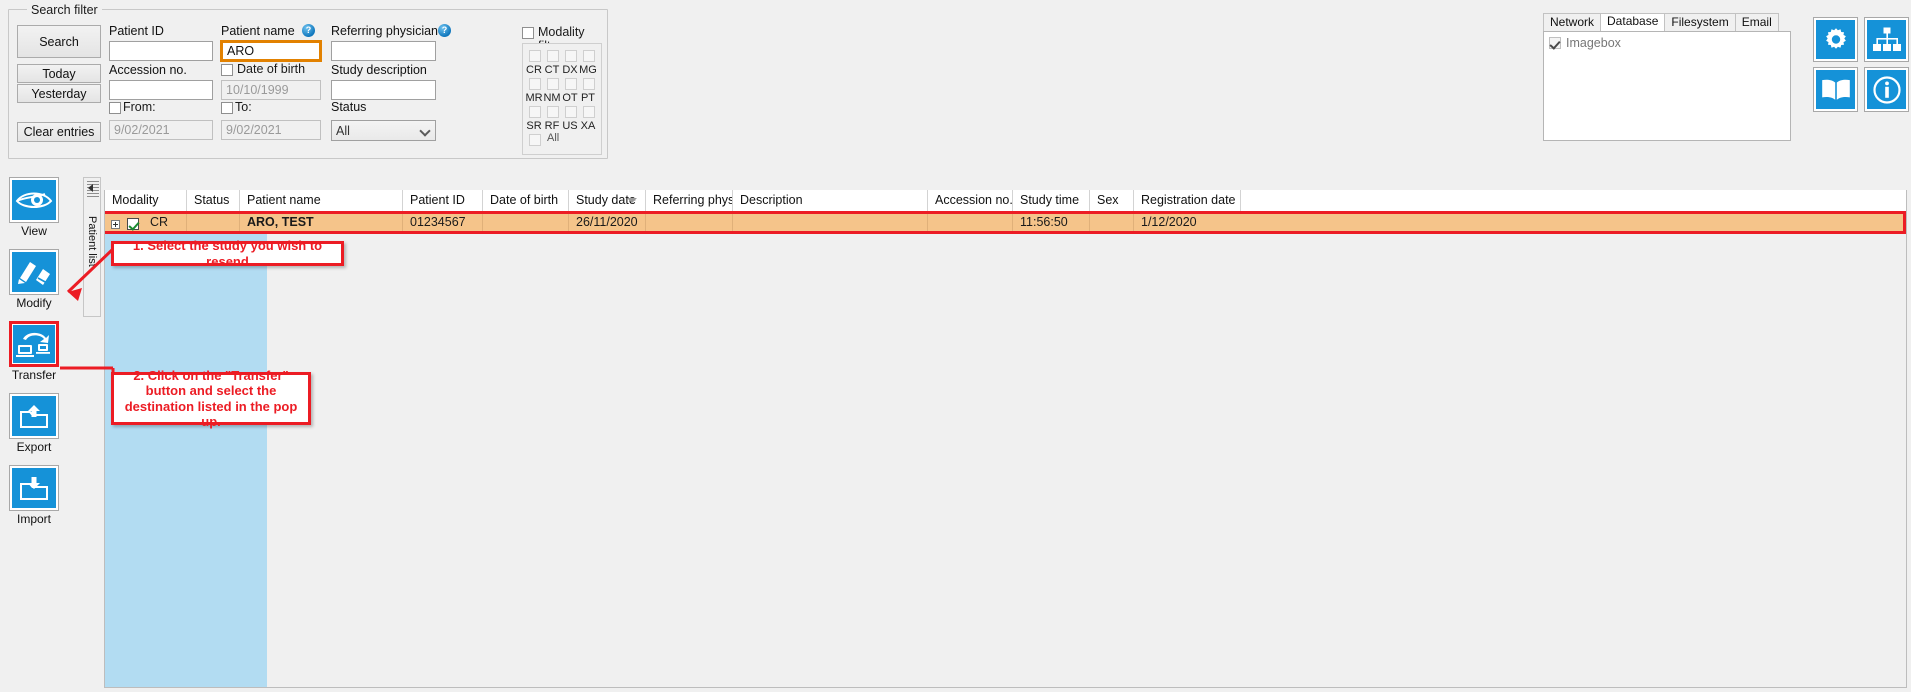 This screenshot has height=692, width=1911. What do you see at coordinates (186, 449) in the screenshot?
I see `selection-column-highlight` at bounding box center [186, 449].